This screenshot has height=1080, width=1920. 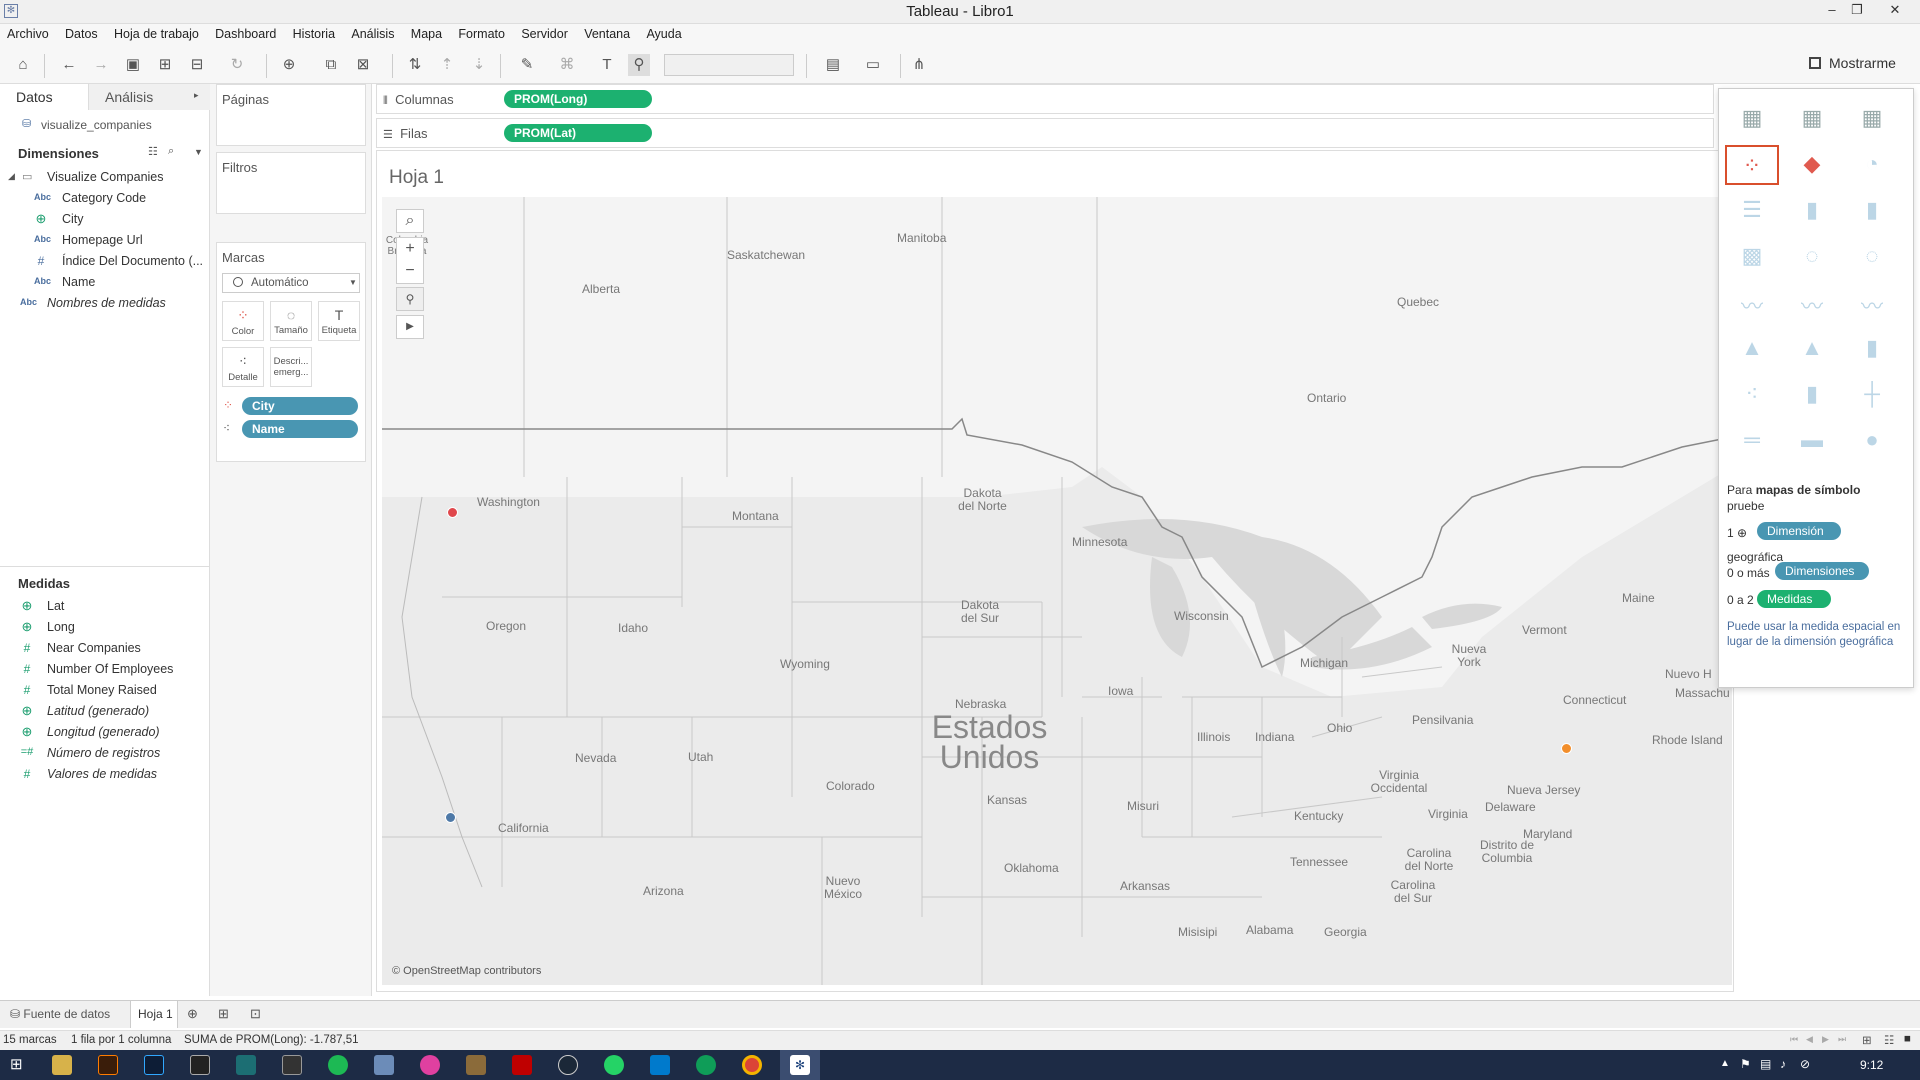 What do you see at coordinates (292, 1065) in the screenshot?
I see `console-icon` at bounding box center [292, 1065].